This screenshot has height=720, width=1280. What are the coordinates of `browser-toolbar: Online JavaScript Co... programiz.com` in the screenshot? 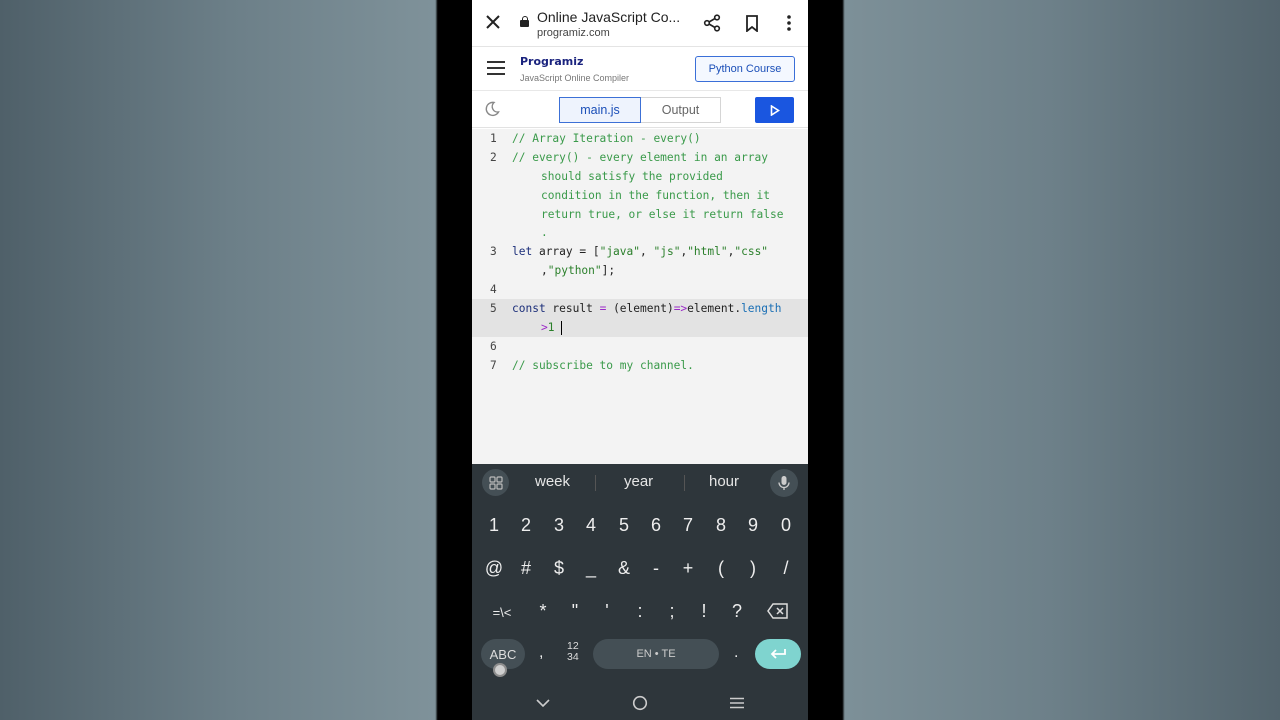 It's located at (640, 23).